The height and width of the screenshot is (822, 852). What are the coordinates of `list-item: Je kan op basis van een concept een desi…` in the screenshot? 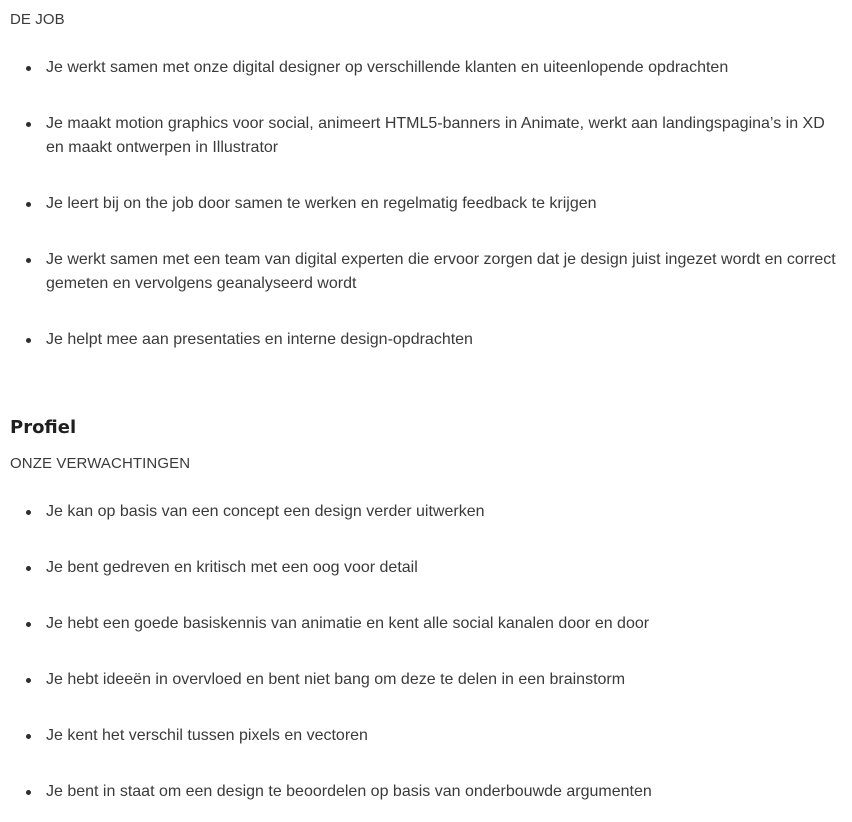 It's located at (428, 512).